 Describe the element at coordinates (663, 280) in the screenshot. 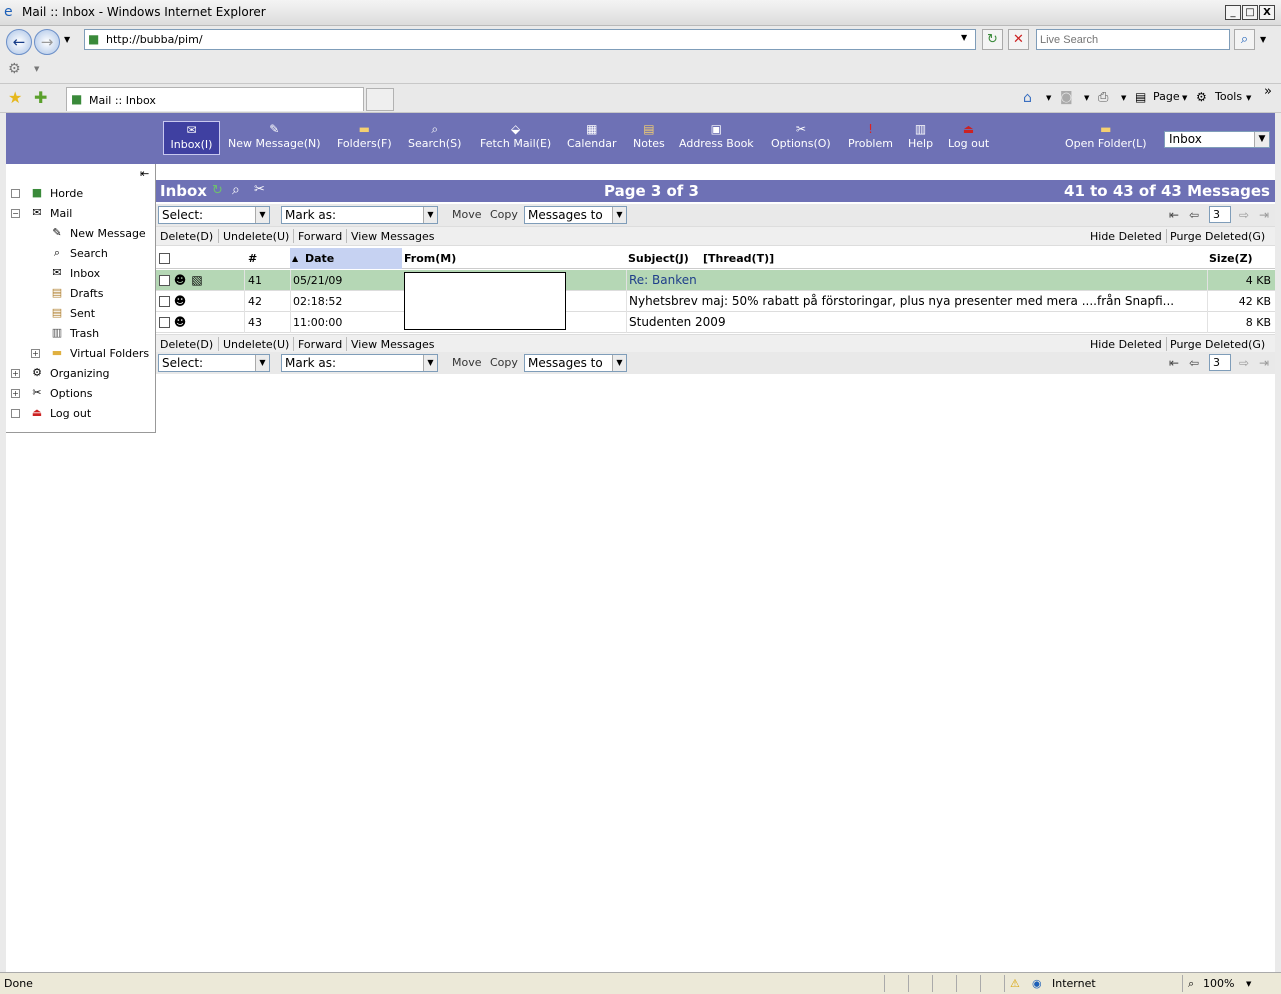

I see `message-subject-link: Re: Banken` at that location.